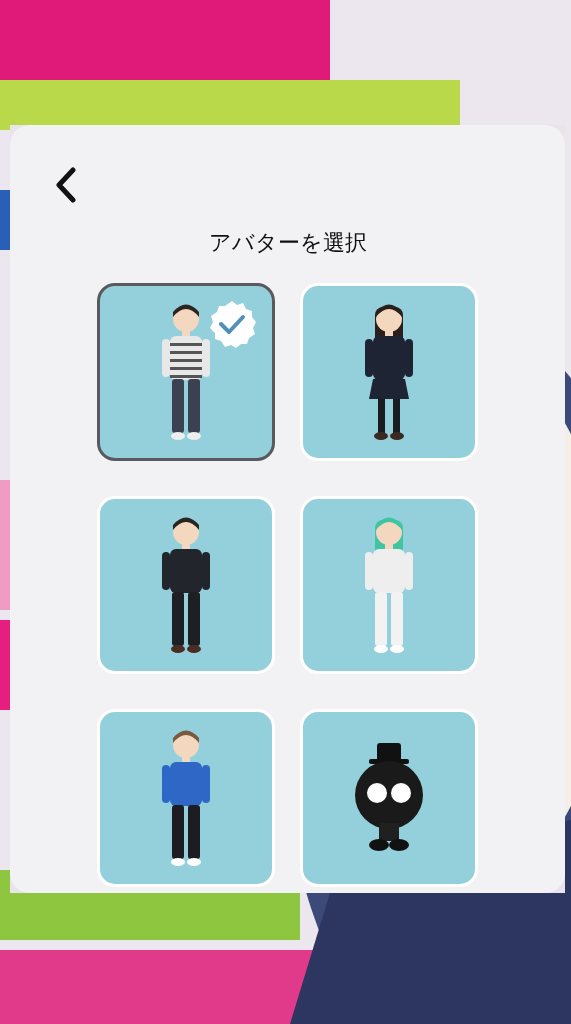 Image resolution: width=571 pixels, height=1024 pixels. I want to click on avatar-card, so click(186, 372).